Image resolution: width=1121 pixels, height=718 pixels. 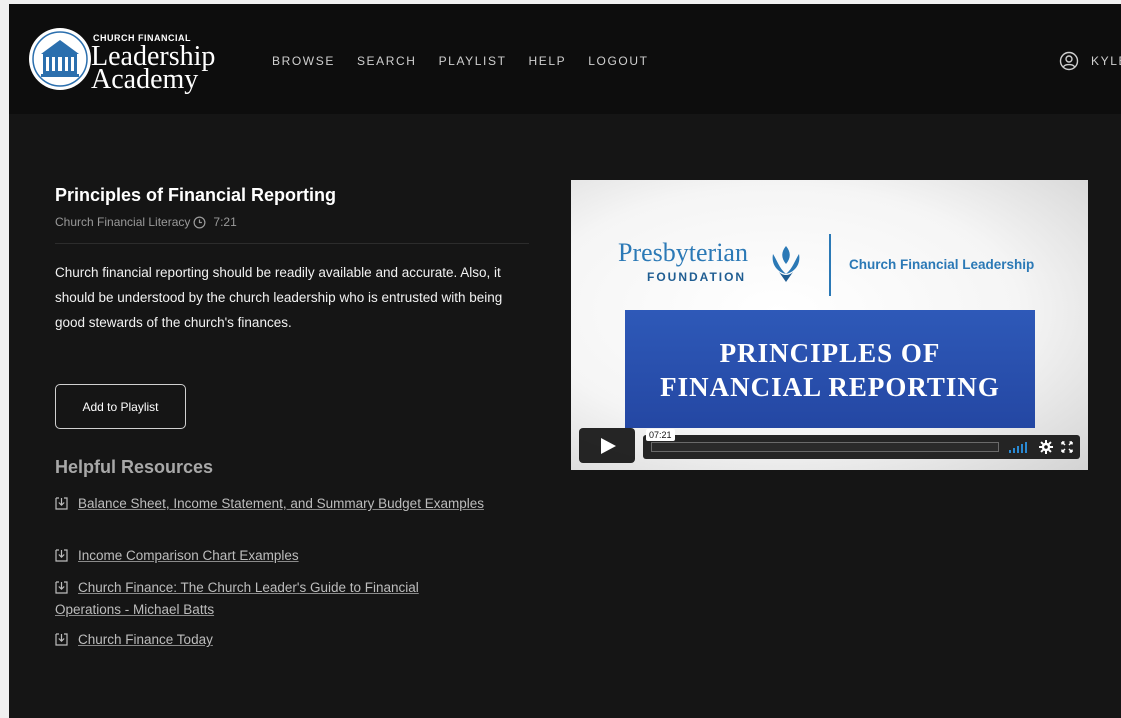 What do you see at coordinates (199, 222) in the screenshot?
I see `clock-icon` at bounding box center [199, 222].